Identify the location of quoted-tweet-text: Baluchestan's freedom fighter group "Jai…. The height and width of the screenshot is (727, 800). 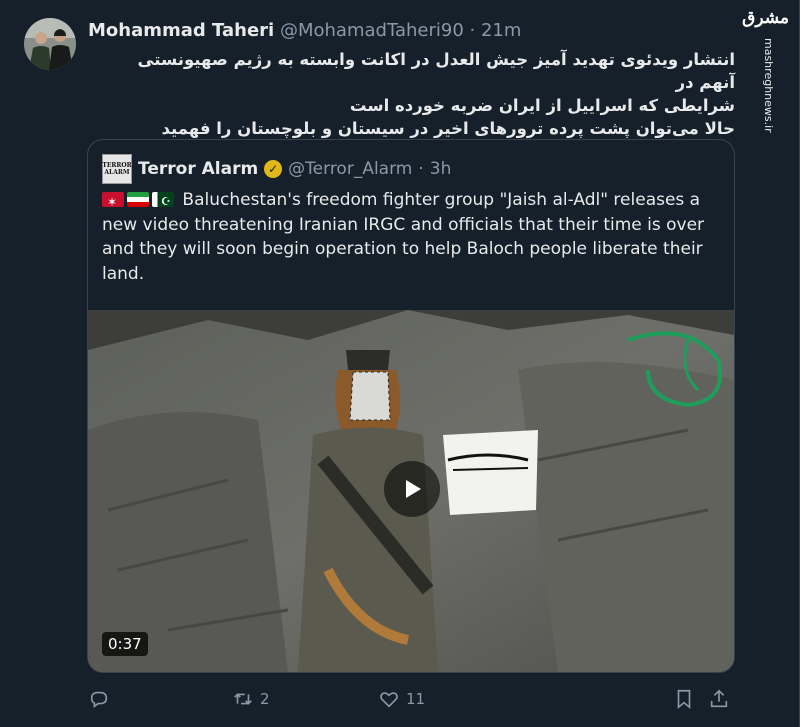
(412, 237).